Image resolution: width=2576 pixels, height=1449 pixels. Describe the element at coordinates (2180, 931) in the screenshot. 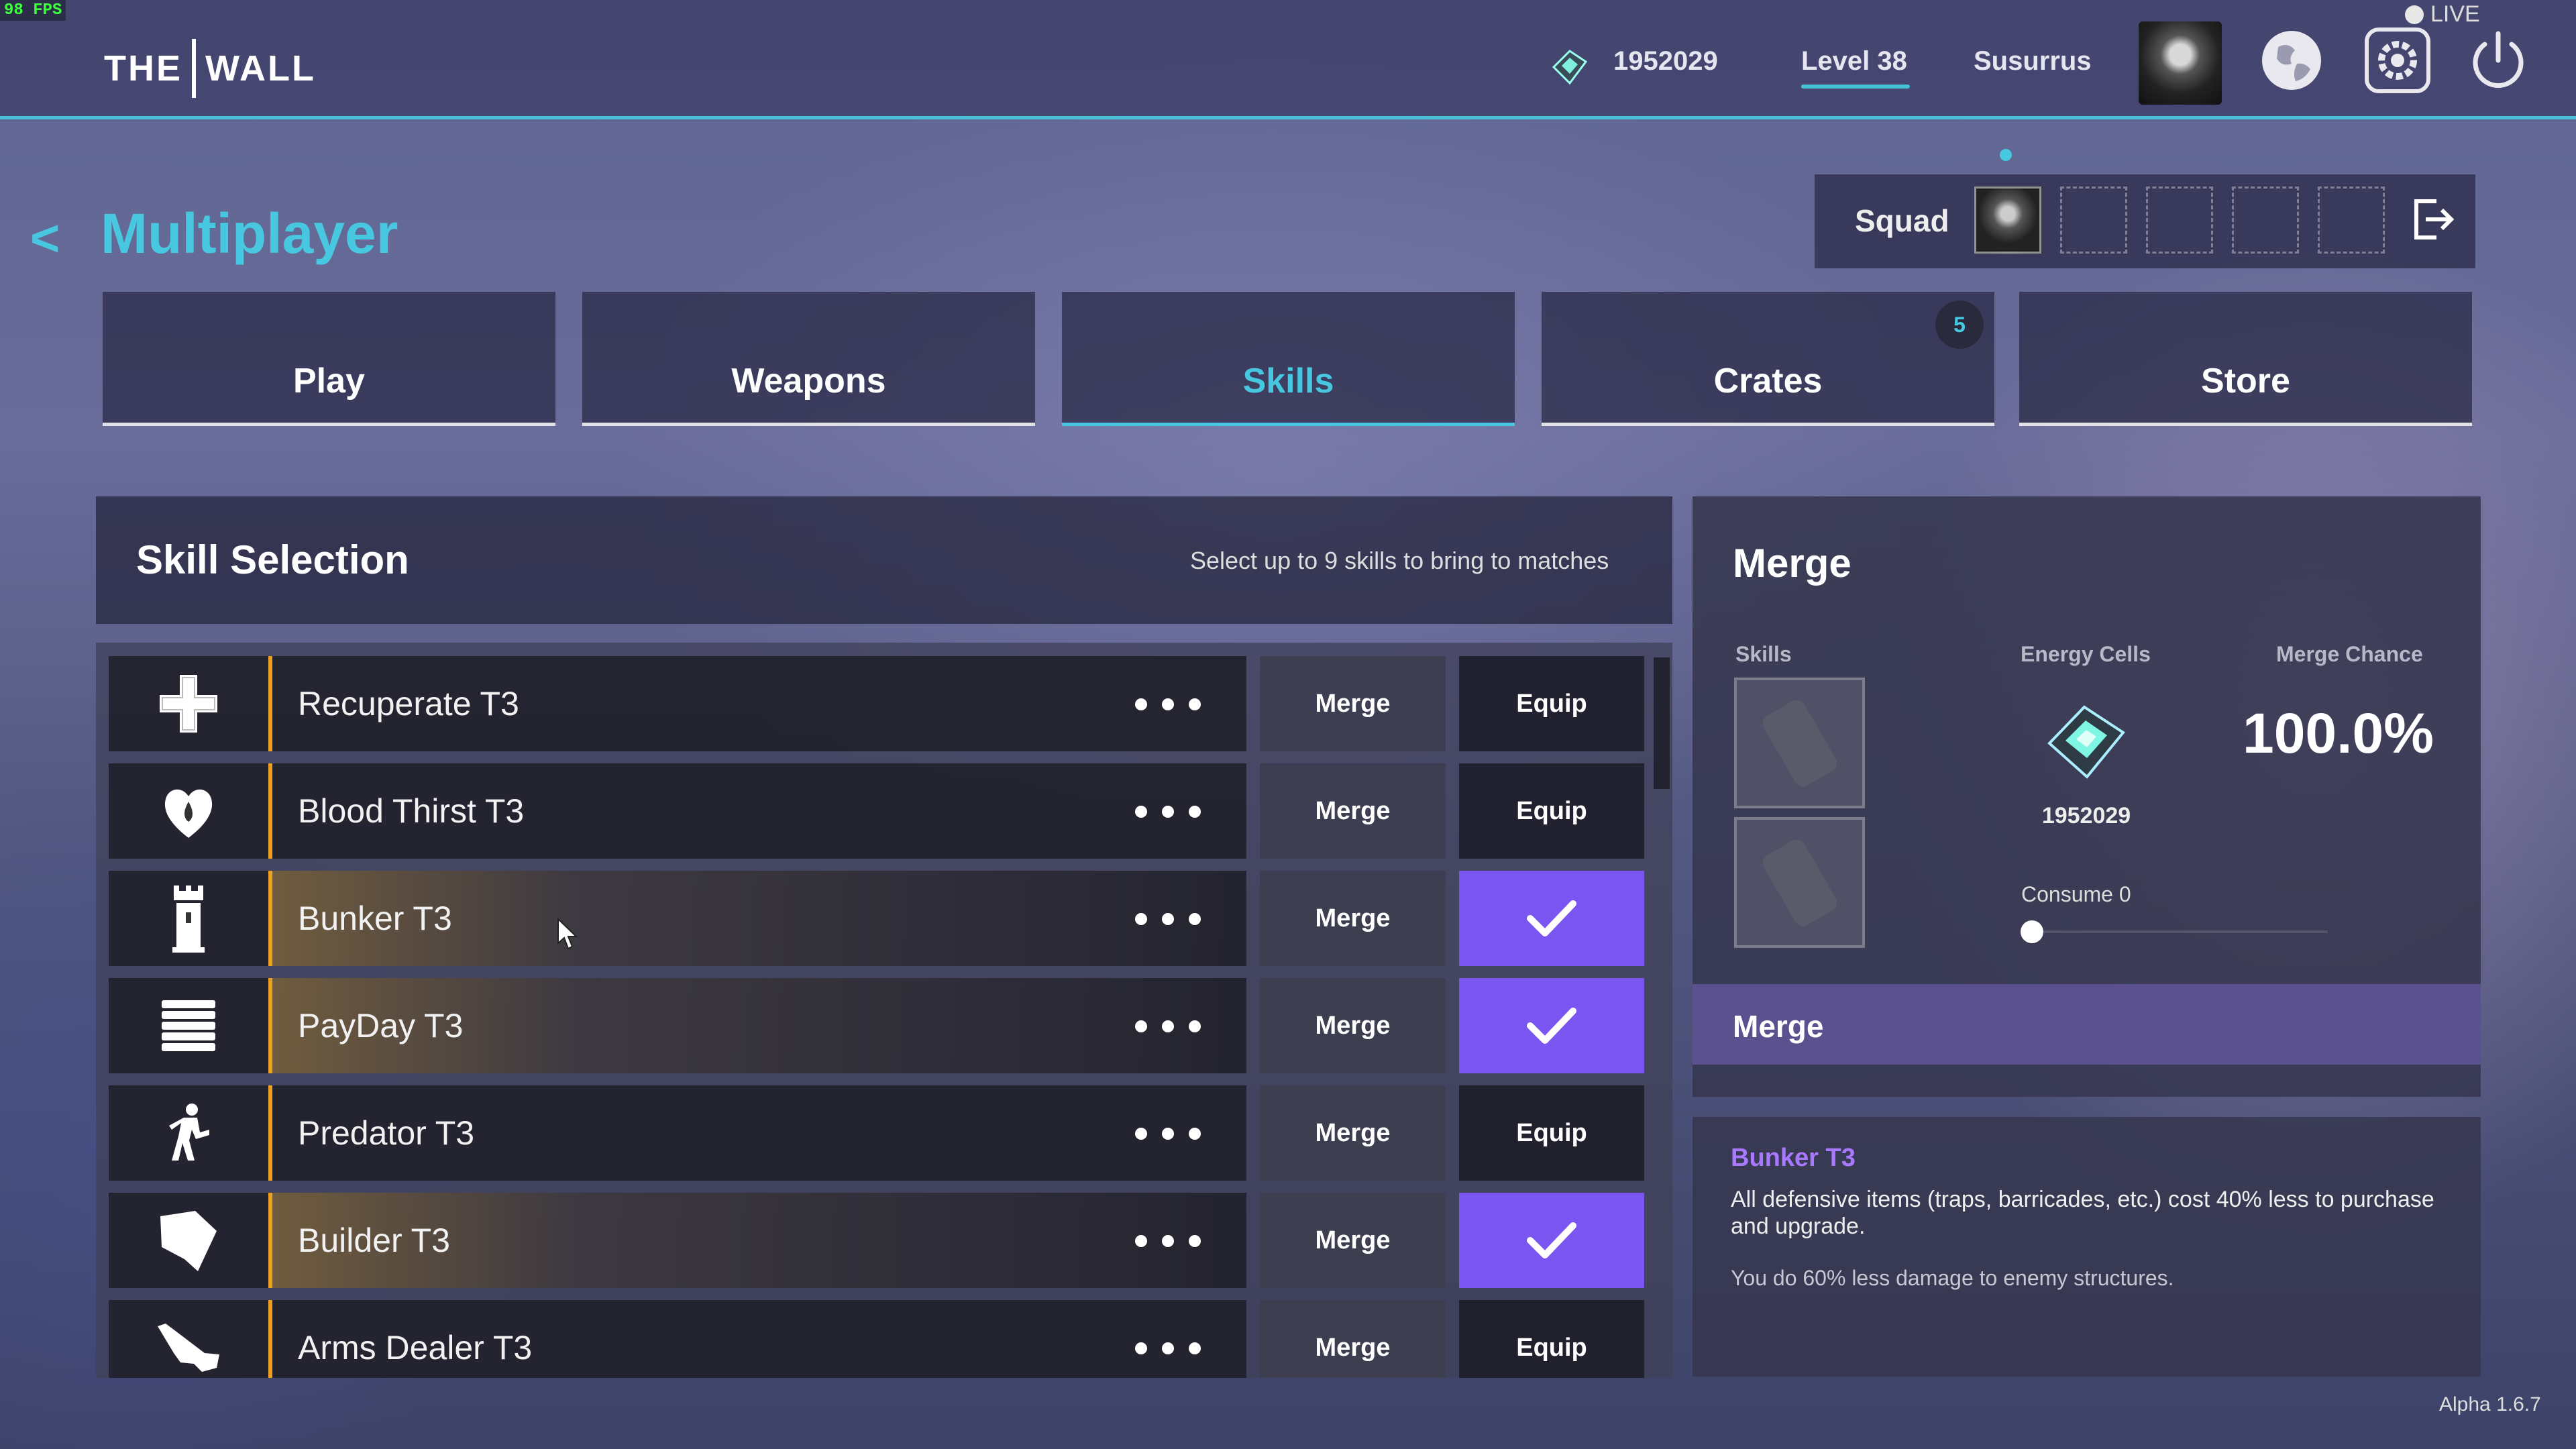

I see `consume-slider-track` at that location.